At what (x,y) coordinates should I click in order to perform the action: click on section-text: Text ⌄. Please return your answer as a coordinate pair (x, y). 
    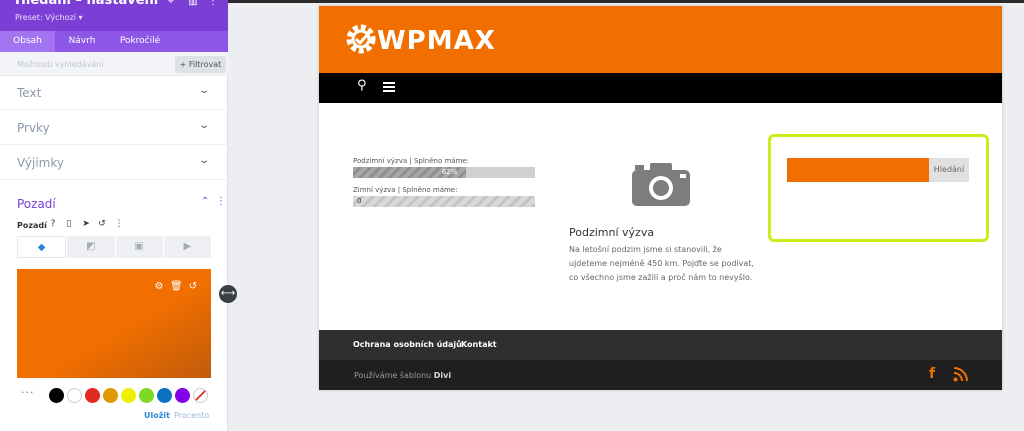
    Looking at the image, I should click on (114, 93).